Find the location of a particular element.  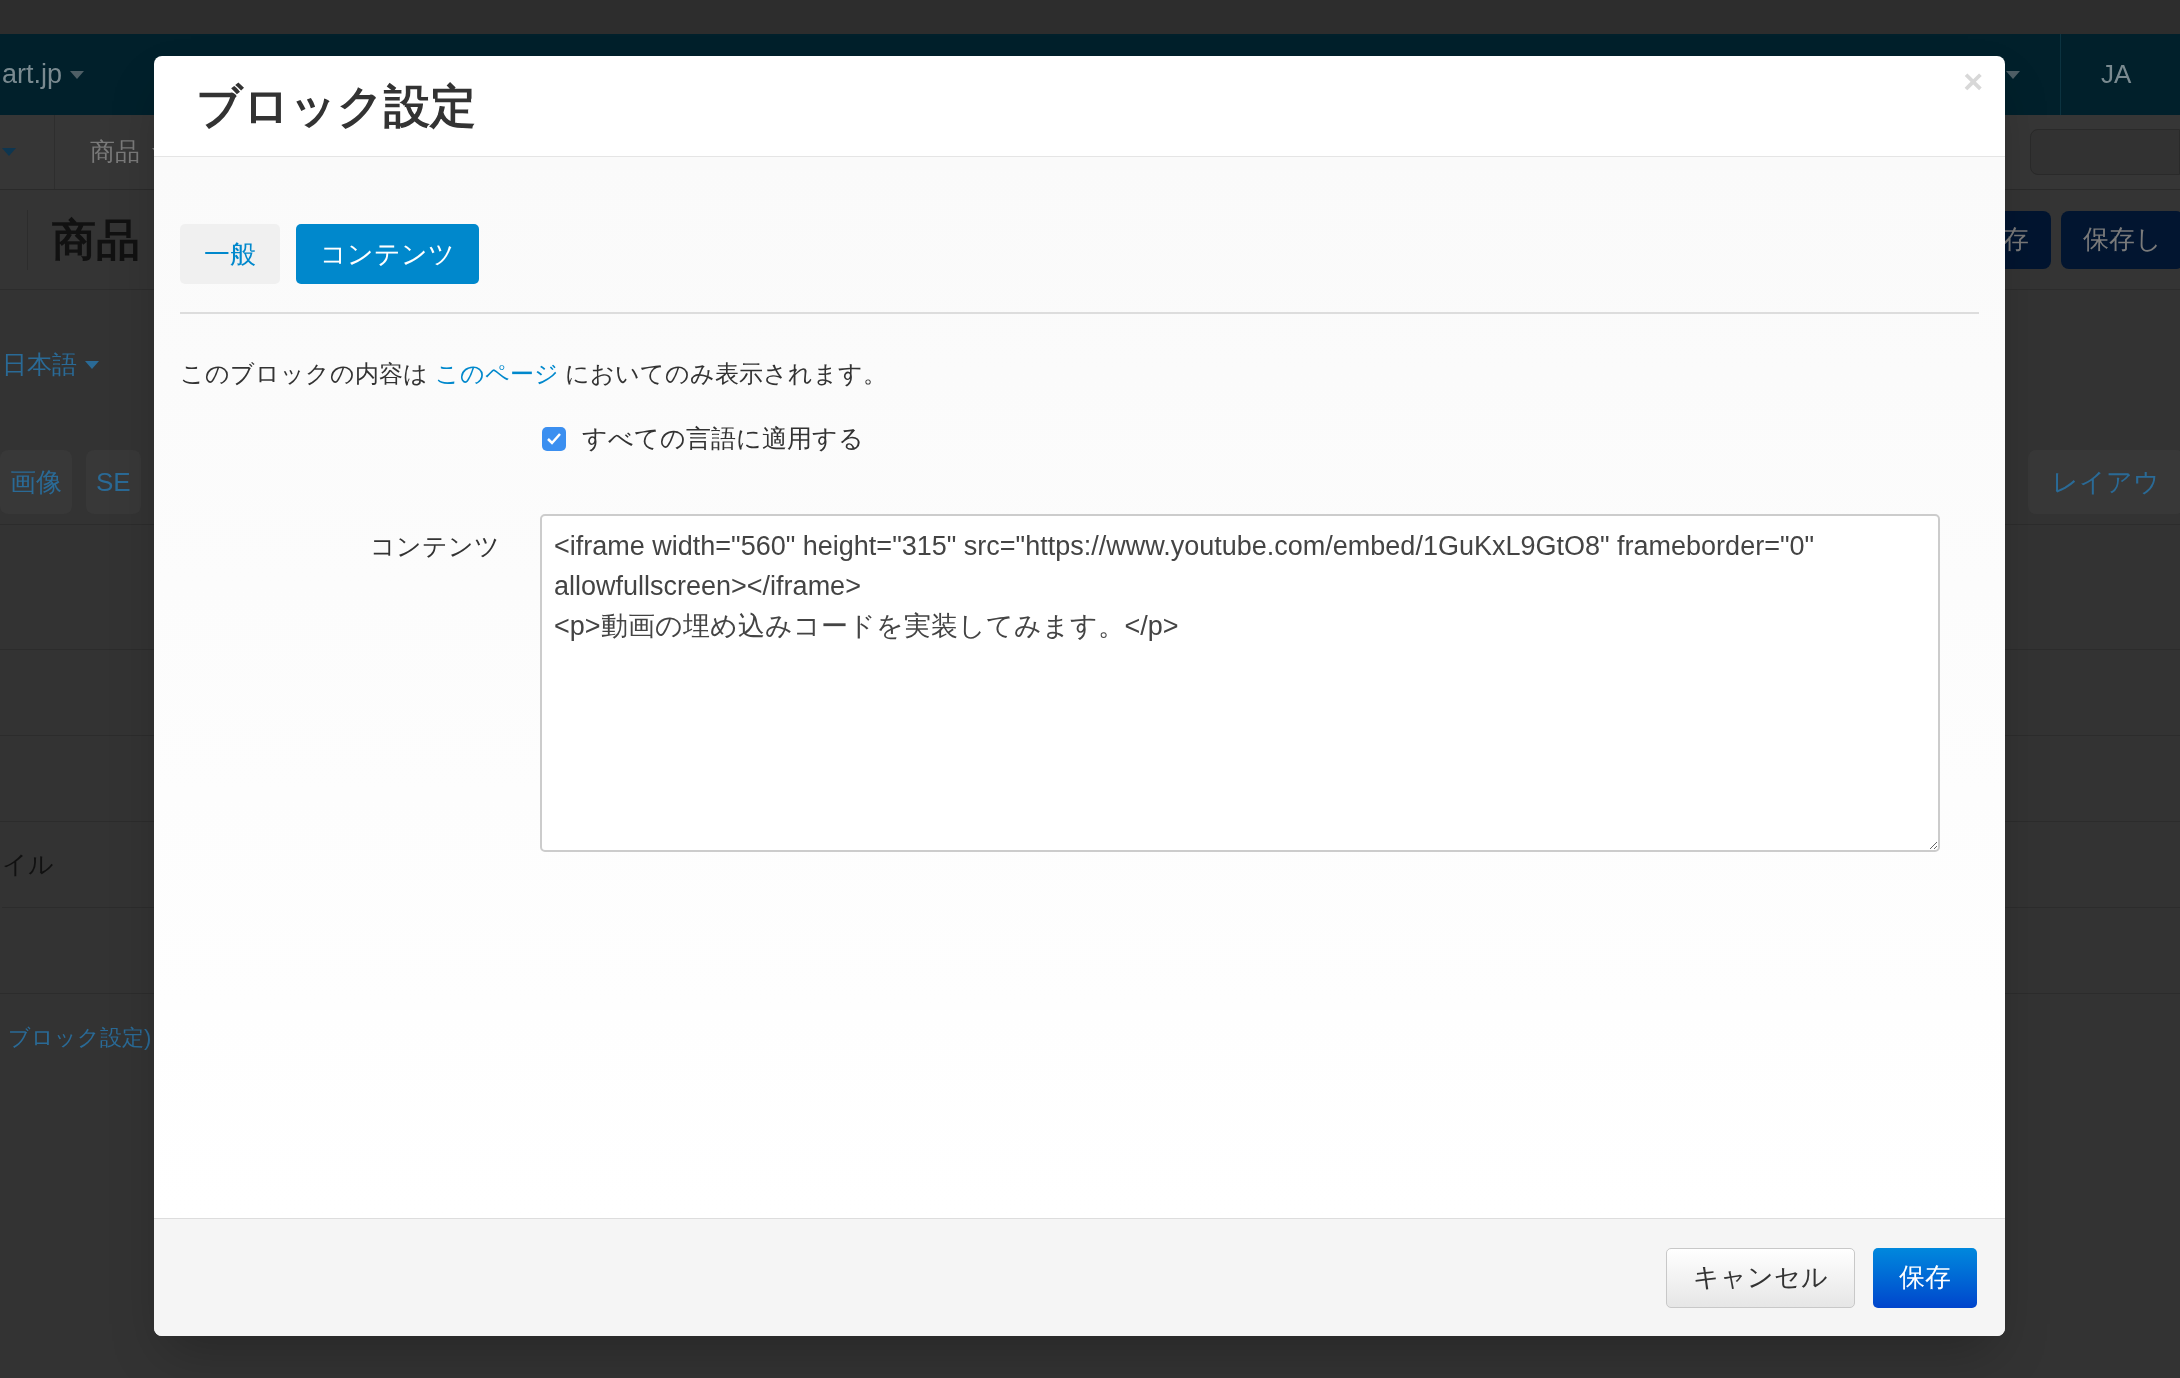

content-label: コンテンツ is located at coordinates (434, 546).